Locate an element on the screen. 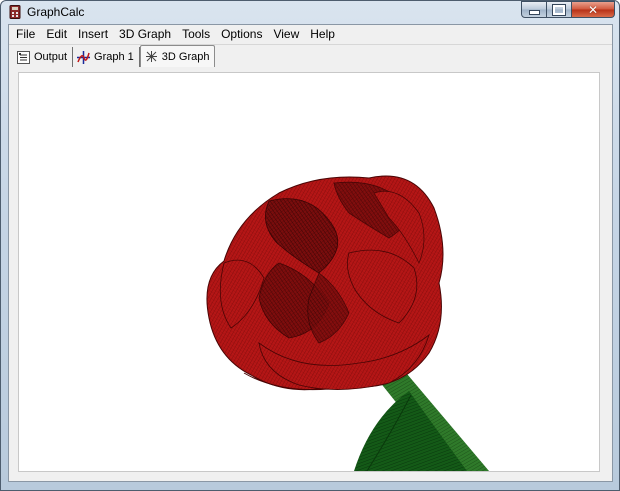  menu-3d-graph: 3D Graph is located at coordinates (145, 34).